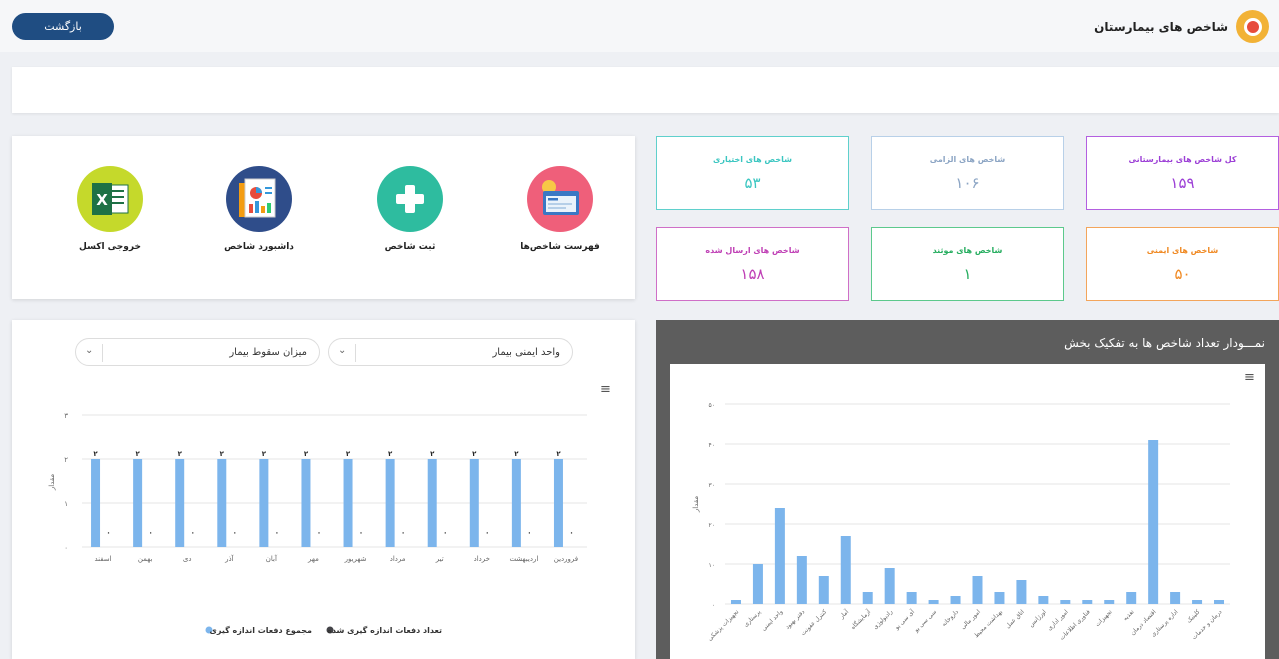  I want to click on card-safety-indexes: شاخص های ایمنی ۵۰, so click(1182, 264).